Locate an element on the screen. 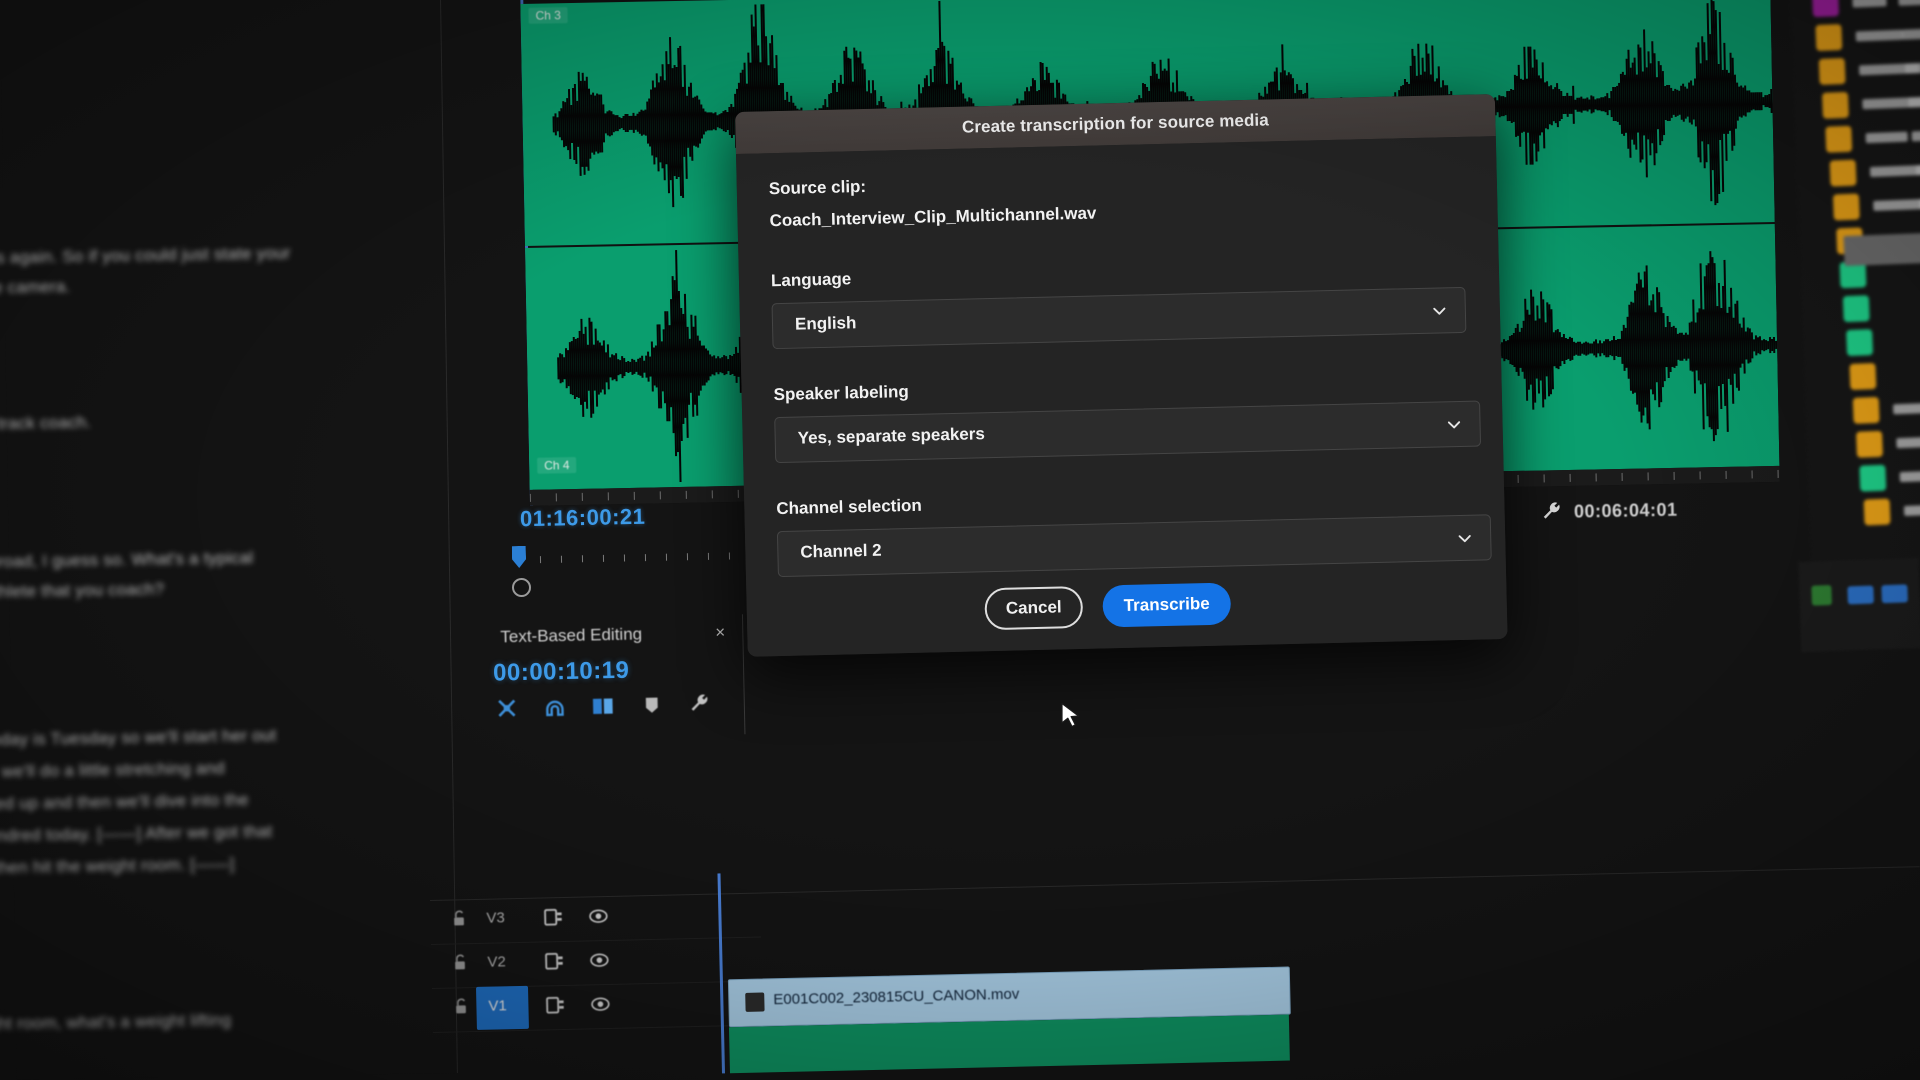 Image resolution: width=1920 pixels, height=1080 pixels. close-icon: × is located at coordinates (720, 633).